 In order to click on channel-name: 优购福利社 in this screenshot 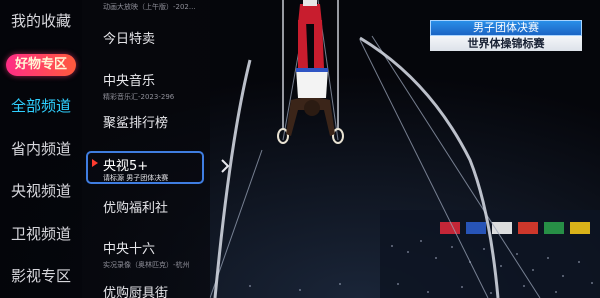, I will do `click(136, 208)`.